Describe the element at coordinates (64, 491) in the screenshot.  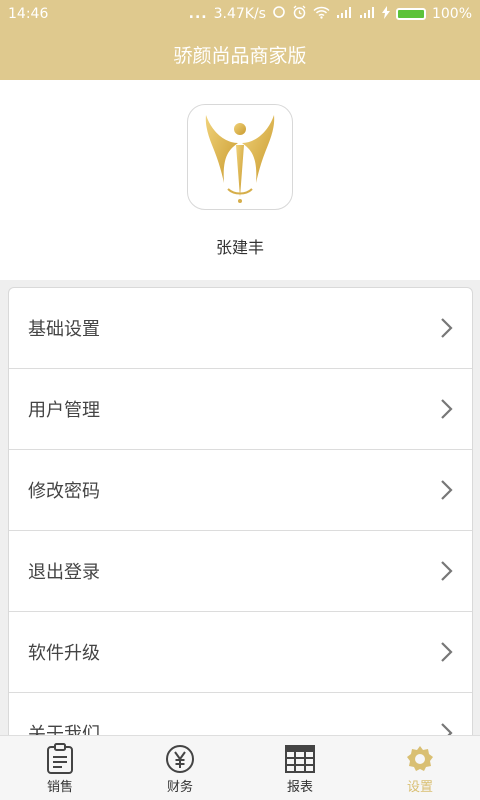
I see `menu-item-label: 修改密码` at that location.